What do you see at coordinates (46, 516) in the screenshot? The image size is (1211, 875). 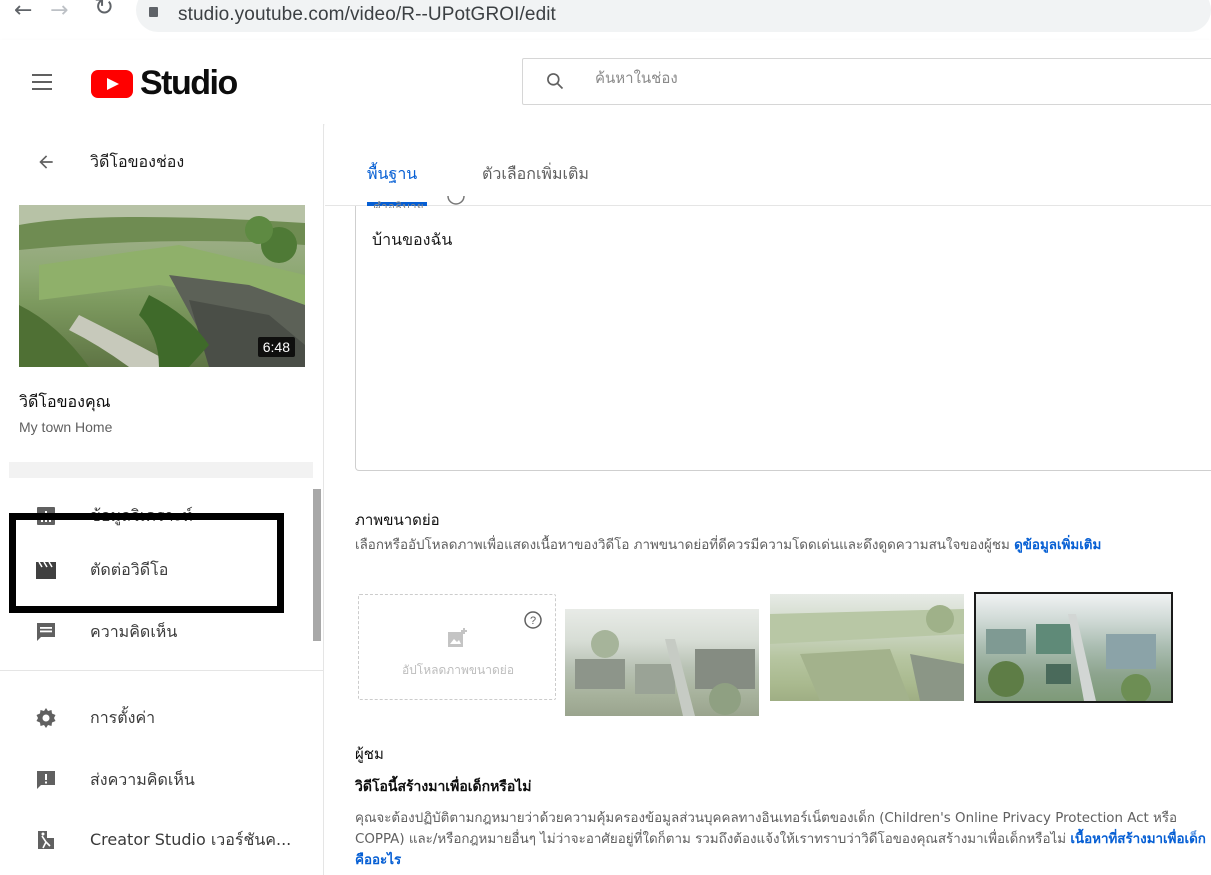 I see `analytics-icon` at bounding box center [46, 516].